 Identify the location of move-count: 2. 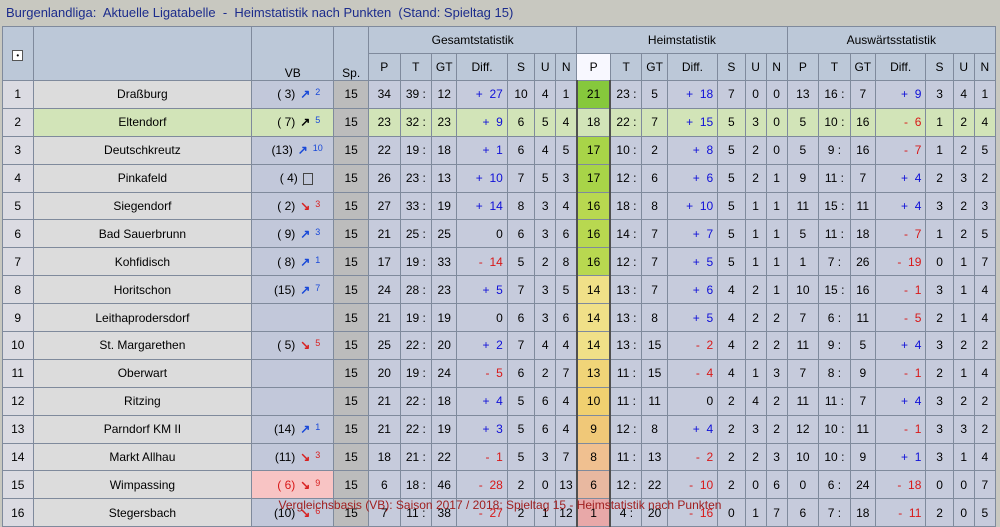
(318, 92).